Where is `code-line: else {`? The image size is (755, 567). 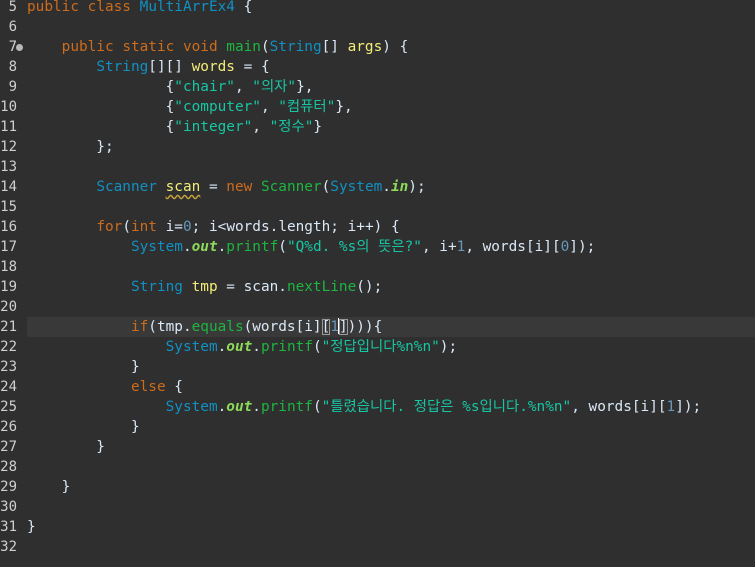
code-line: else { is located at coordinates (391, 387).